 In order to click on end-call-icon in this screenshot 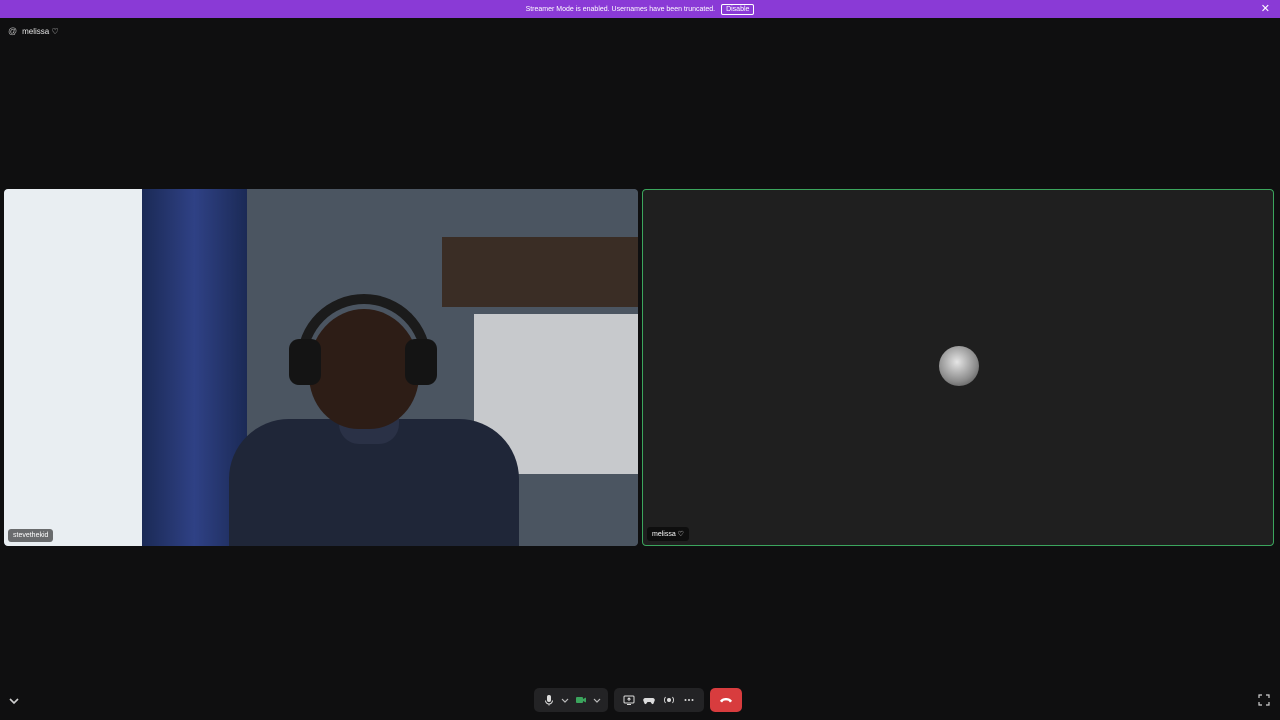, I will do `click(726, 700)`.